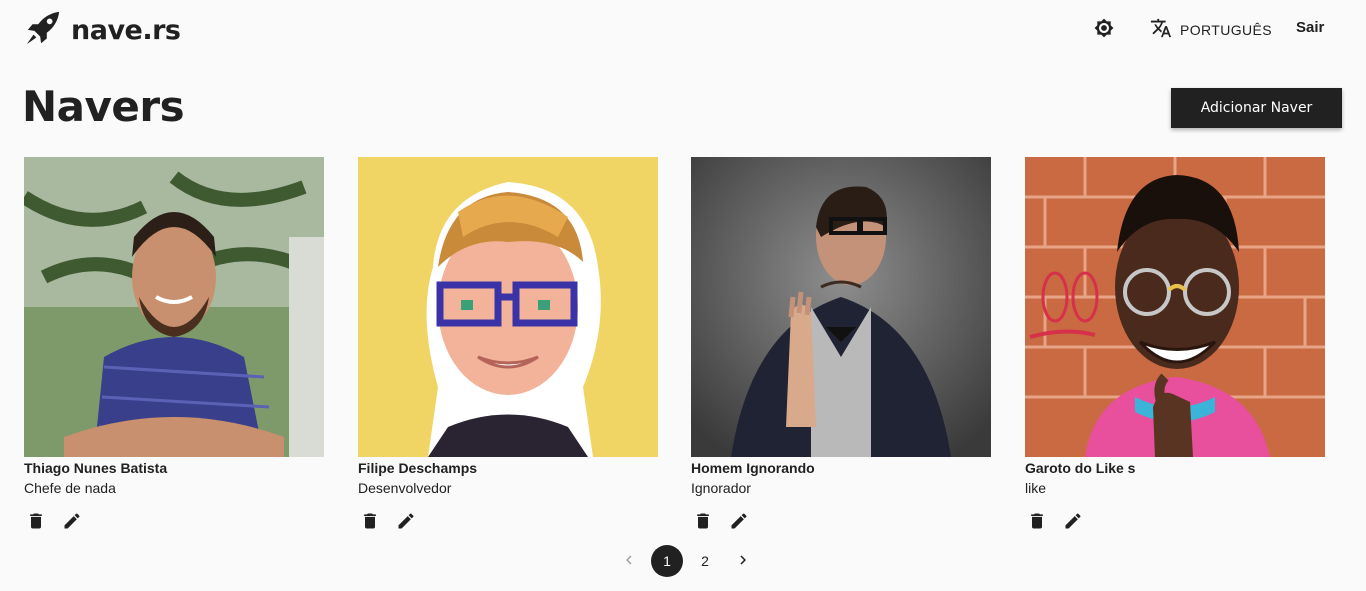 The height and width of the screenshot is (591, 1366). I want to click on language-button: PORTUGUÊS, so click(1211, 30).